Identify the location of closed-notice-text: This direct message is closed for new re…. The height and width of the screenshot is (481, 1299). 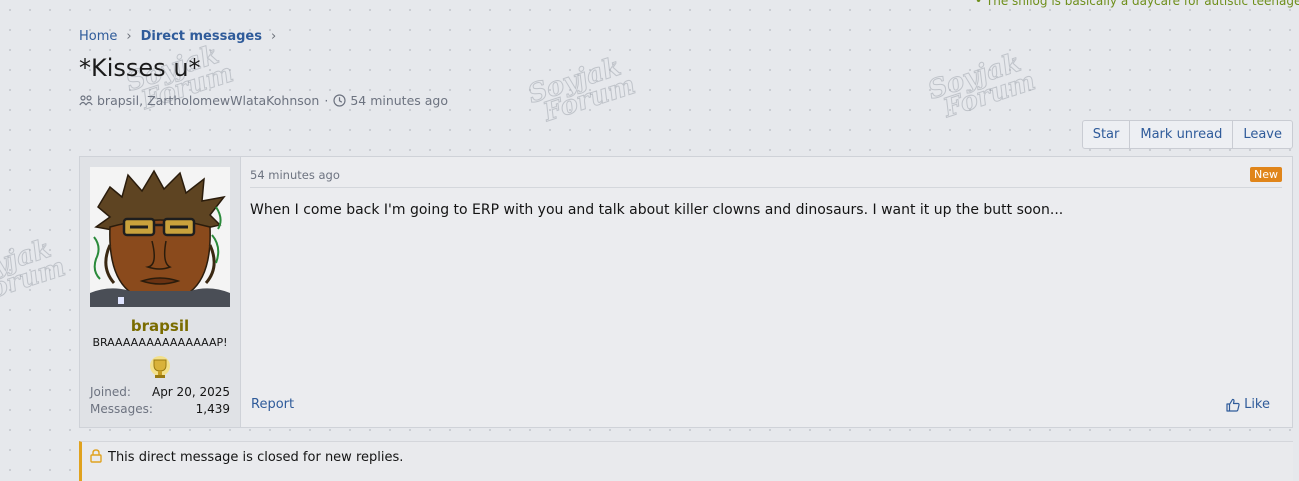
(256, 457).